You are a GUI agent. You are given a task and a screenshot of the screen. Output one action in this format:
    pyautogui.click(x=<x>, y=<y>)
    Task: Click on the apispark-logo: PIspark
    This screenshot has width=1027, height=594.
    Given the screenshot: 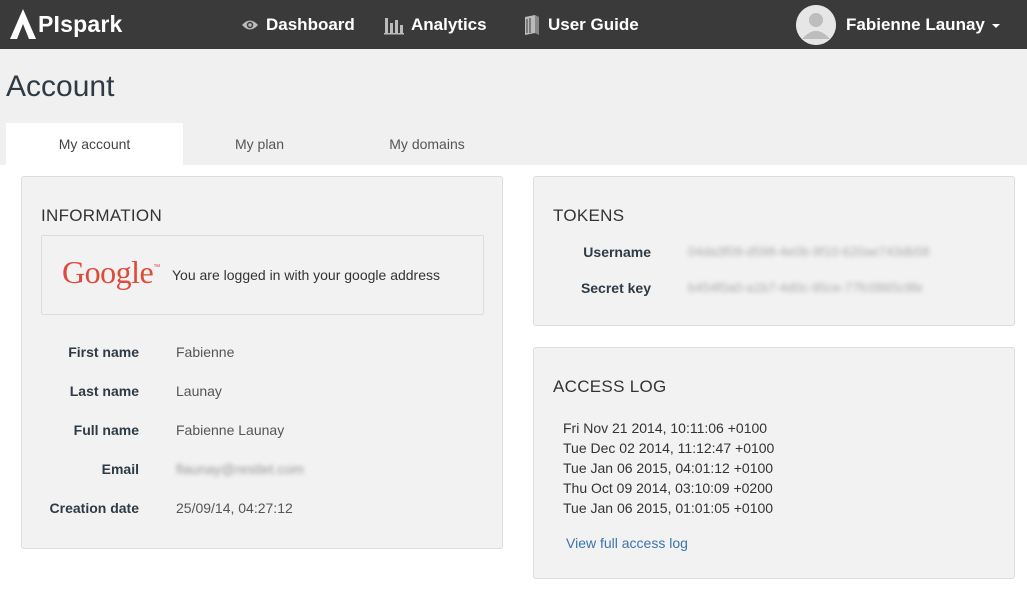 What is the action you would take?
    pyautogui.click(x=66, y=24)
    